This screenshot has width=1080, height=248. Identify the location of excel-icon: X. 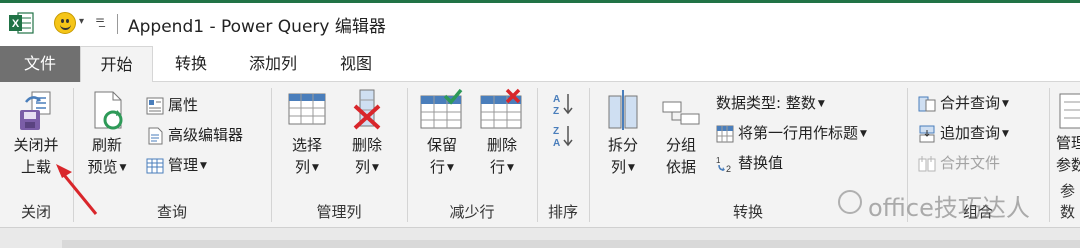
(21, 23).